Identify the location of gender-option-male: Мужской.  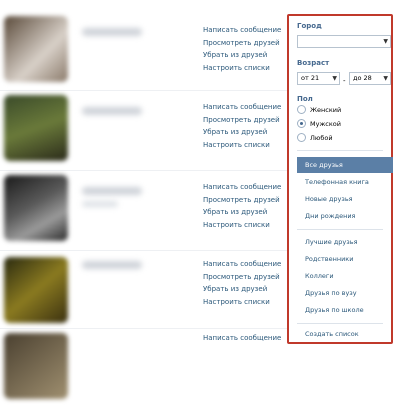
(319, 124).